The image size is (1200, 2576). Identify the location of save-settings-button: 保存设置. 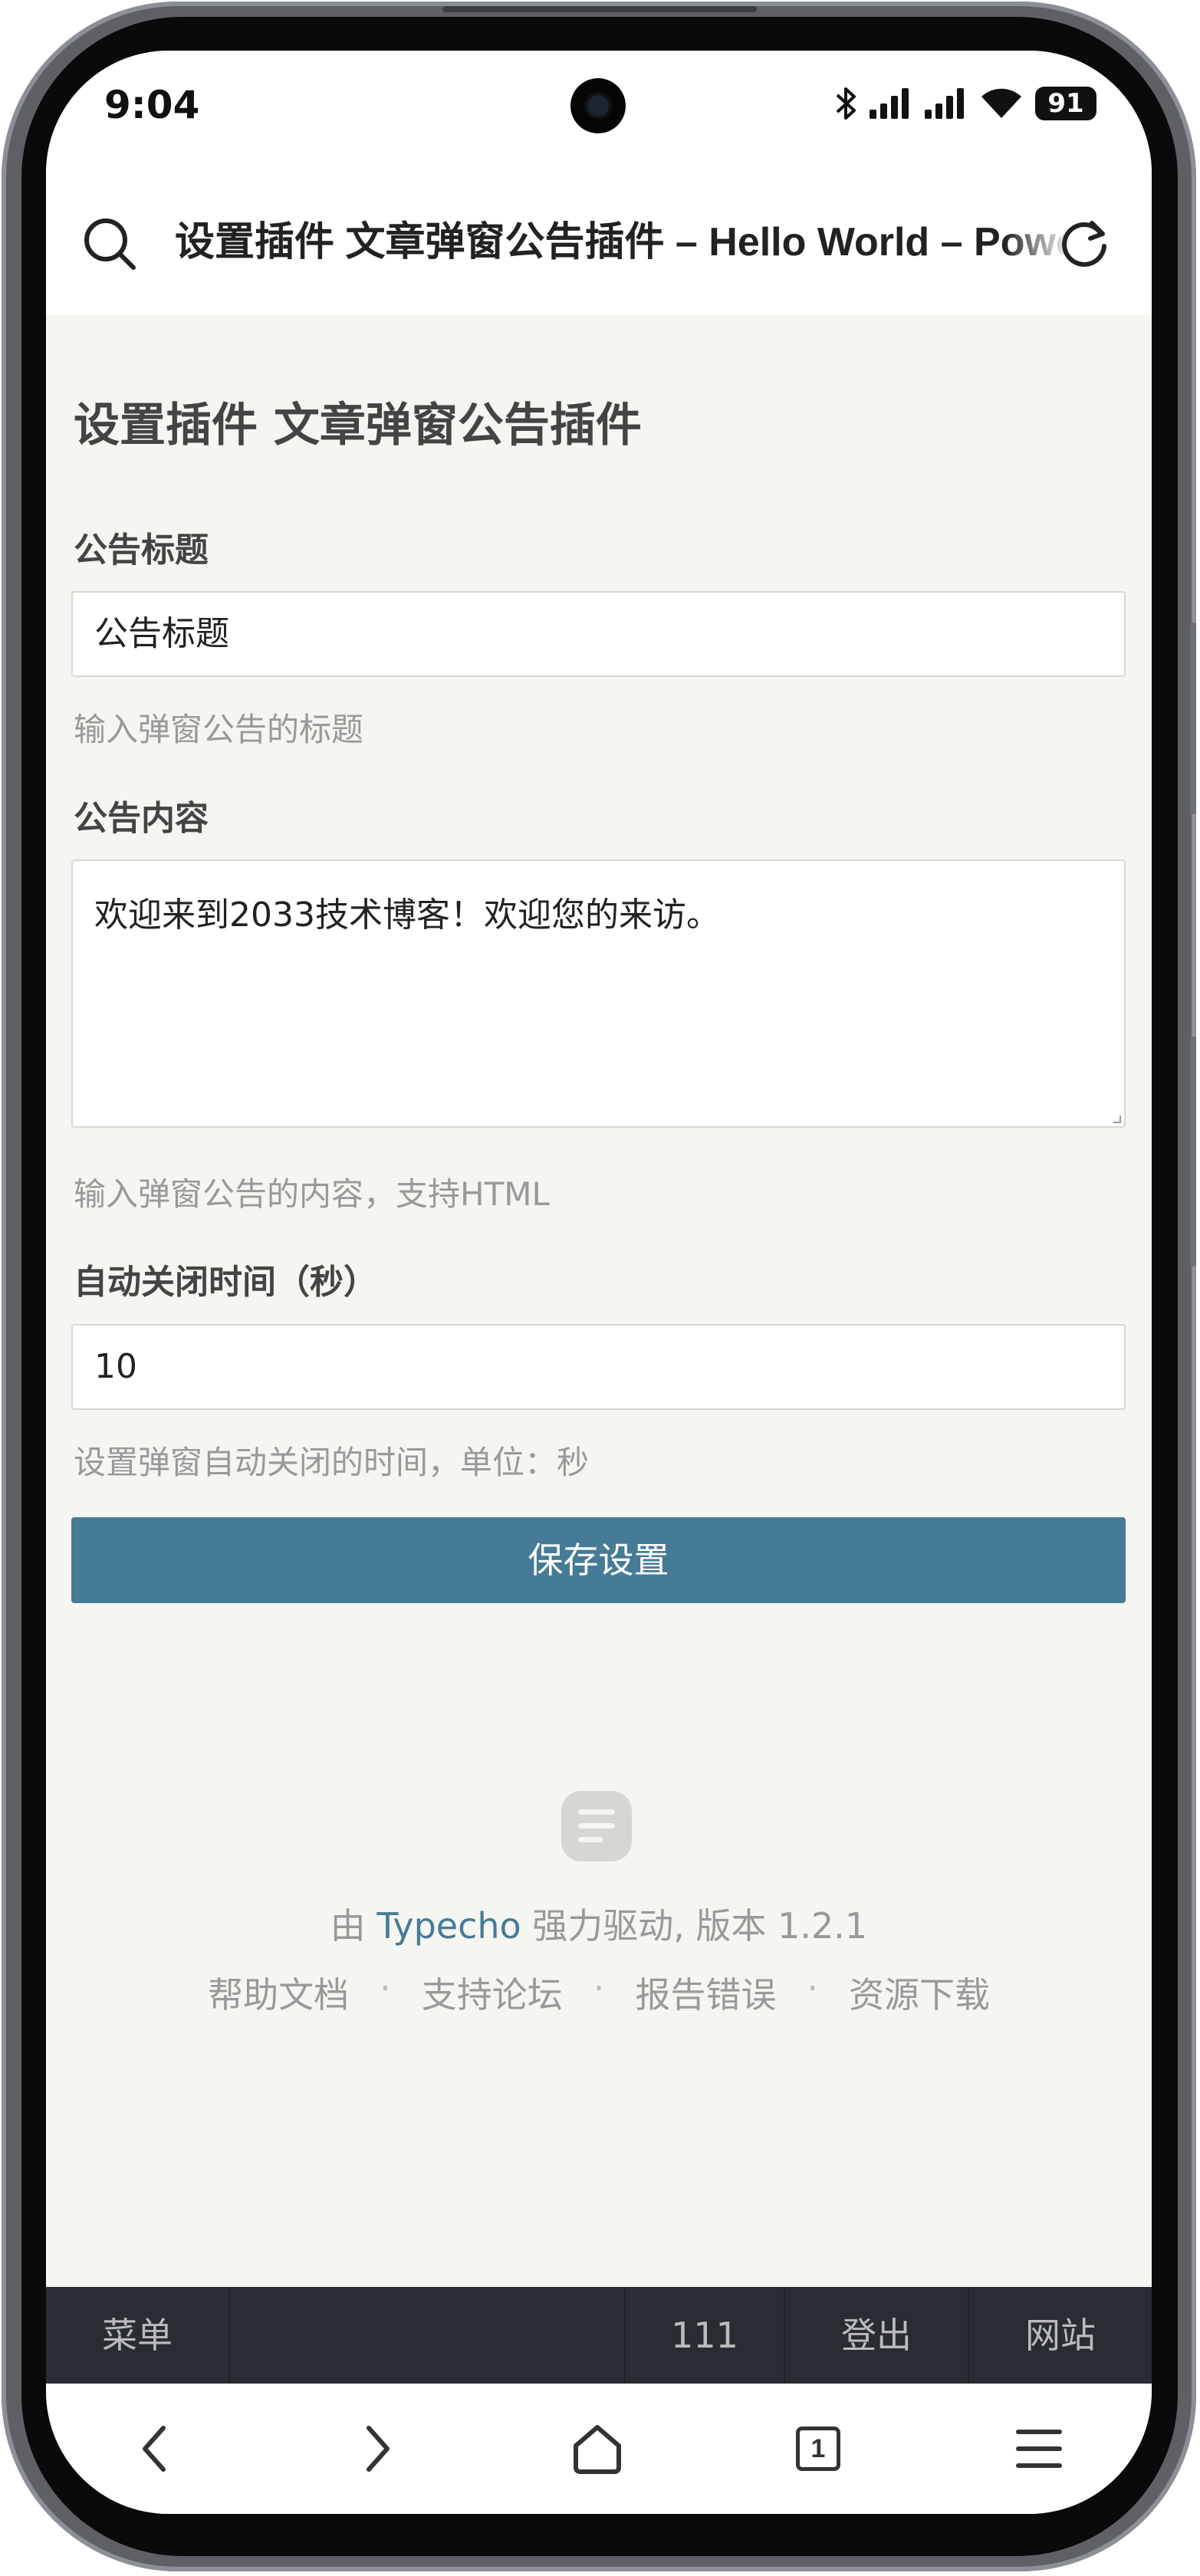
(598, 1560).